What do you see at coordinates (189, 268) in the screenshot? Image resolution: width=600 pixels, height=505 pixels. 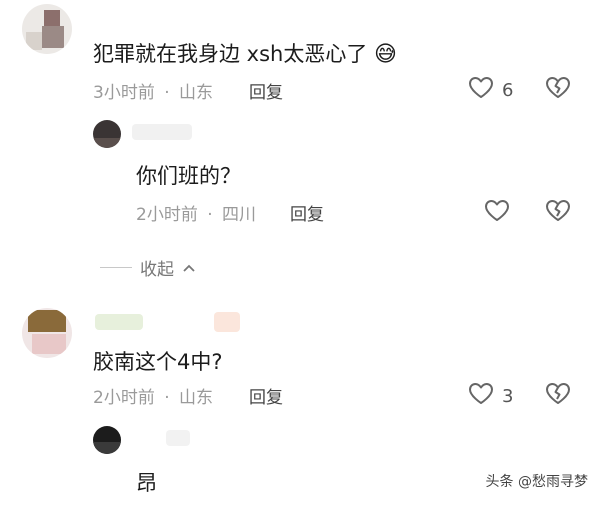 I see `chevron-up-icon` at bounding box center [189, 268].